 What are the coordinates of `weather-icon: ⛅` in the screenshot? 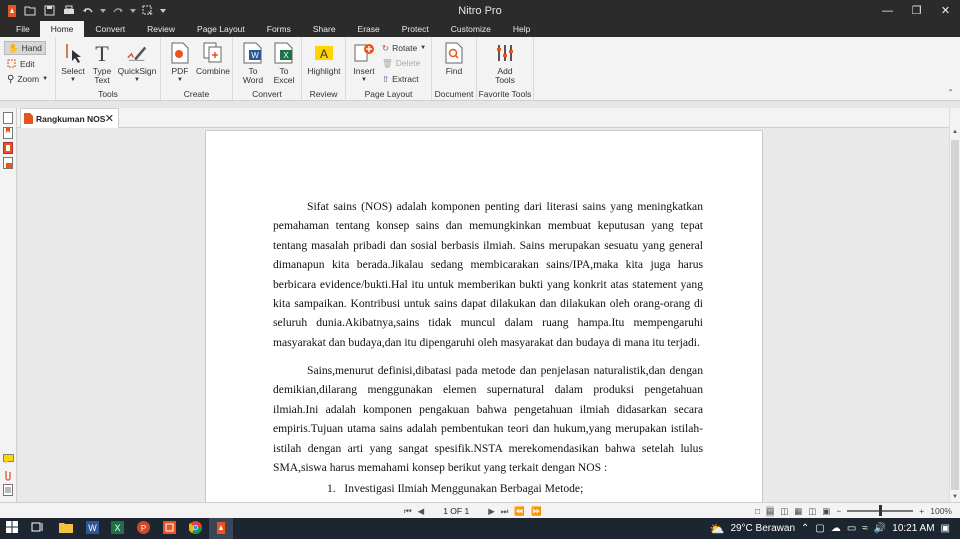 It's located at (716, 529).